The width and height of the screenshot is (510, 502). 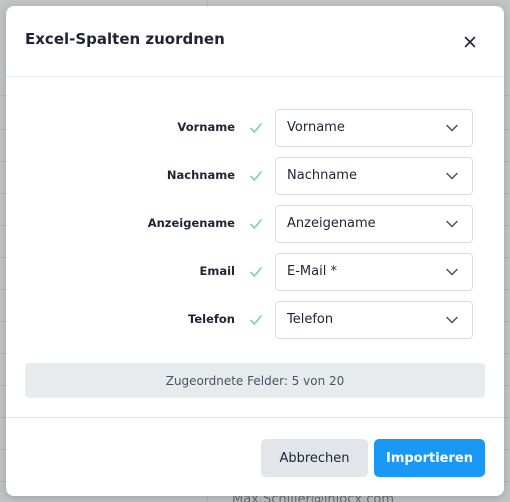 What do you see at coordinates (374, 176) in the screenshot?
I see `column-select-nachname: Nachname` at bounding box center [374, 176].